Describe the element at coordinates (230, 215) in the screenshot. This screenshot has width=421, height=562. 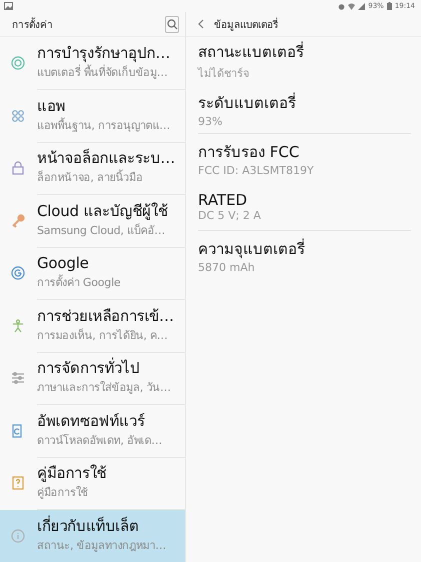
I see `info-value: DC 5 V; 2 A` at that location.